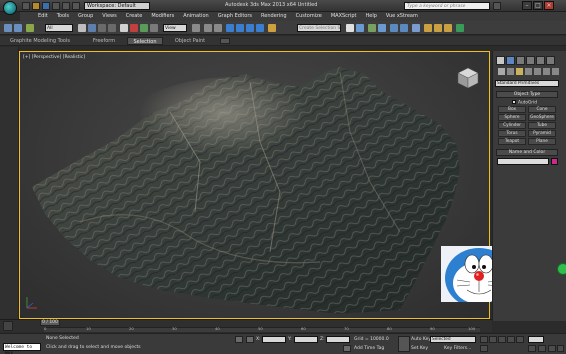 The width and height of the screenshot is (566, 354). What do you see at coordinates (56, 6) in the screenshot?
I see `undo-icon` at bounding box center [56, 6].